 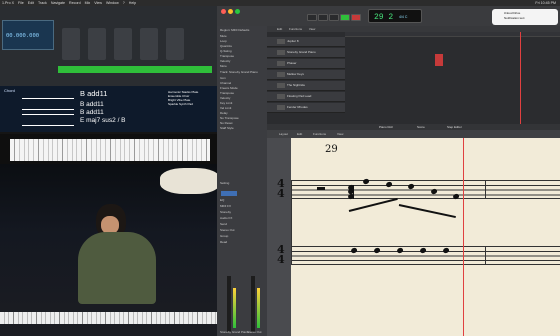 What do you see at coordinates (135, 69) in the screenshot?
I see `level-bar` at bounding box center [135, 69].